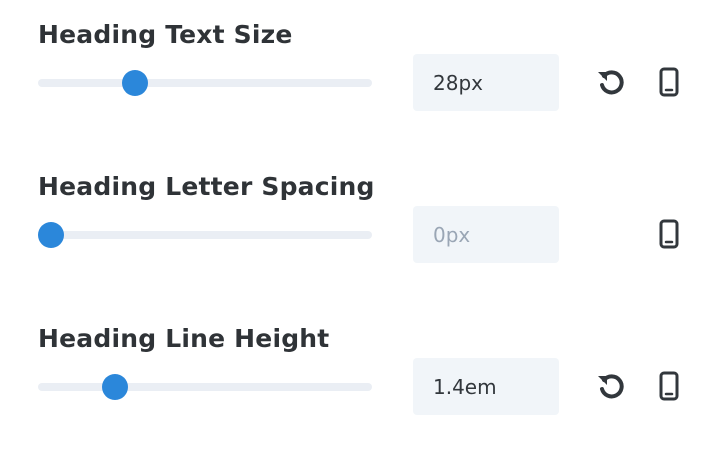  What do you see at coordinates (165, 34) in the screenshot?
I see `setting-label: Heading Text Size` at bounding box center [165, 34].